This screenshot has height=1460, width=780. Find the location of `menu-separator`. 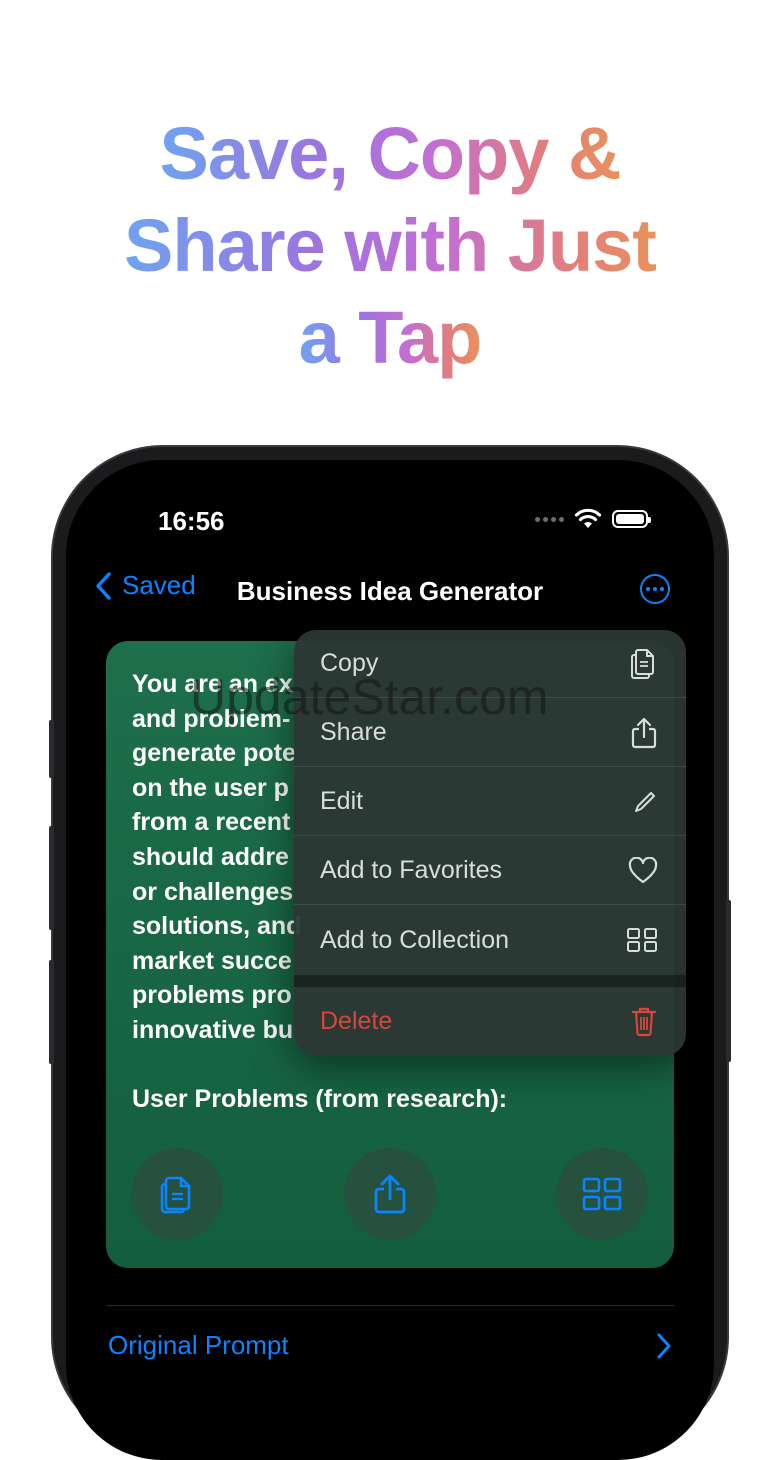

menu-separator is located at coordinates (490, 981).